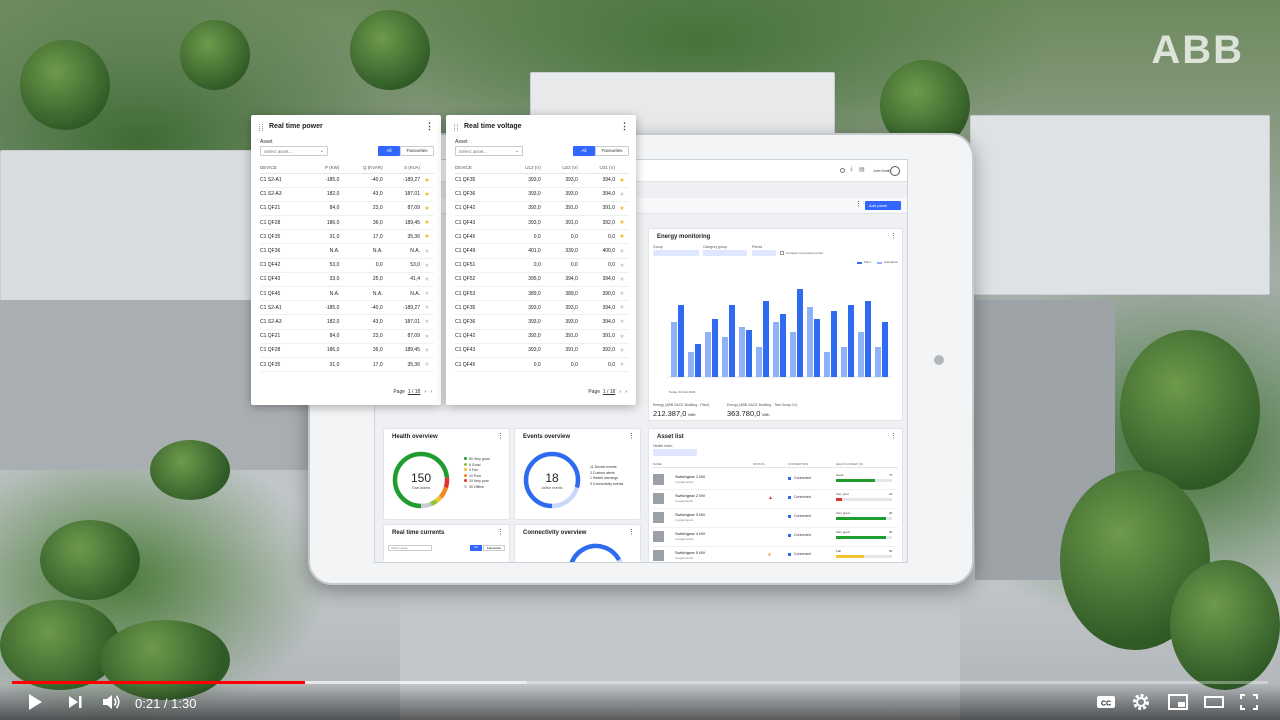  I want to click on table-row: C1 QF51 0,0 0,0 0,0 ★, so click(542, 265).